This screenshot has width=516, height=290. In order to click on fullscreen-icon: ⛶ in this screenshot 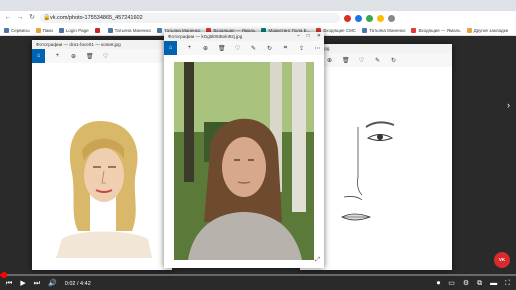, I will do `click(507, 283)`.